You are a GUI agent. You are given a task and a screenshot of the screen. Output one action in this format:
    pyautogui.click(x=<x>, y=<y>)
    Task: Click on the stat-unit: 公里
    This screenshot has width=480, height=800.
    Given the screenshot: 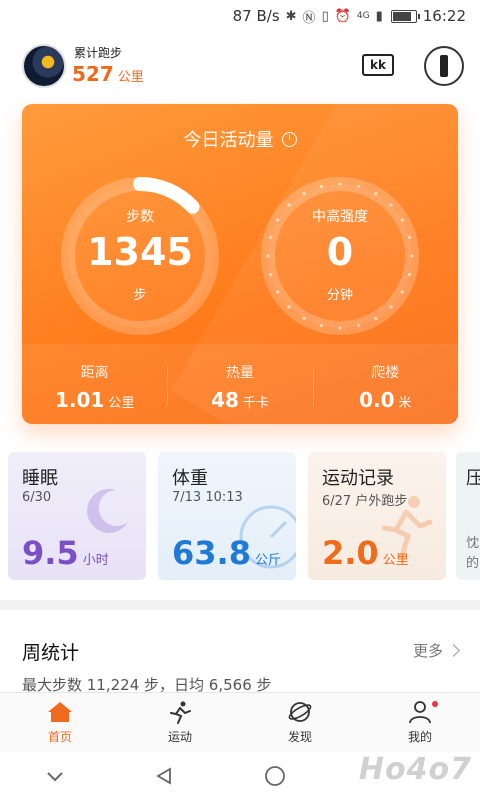 What is the action you would take?
    pyautogui.click(x=121, y=403)
    